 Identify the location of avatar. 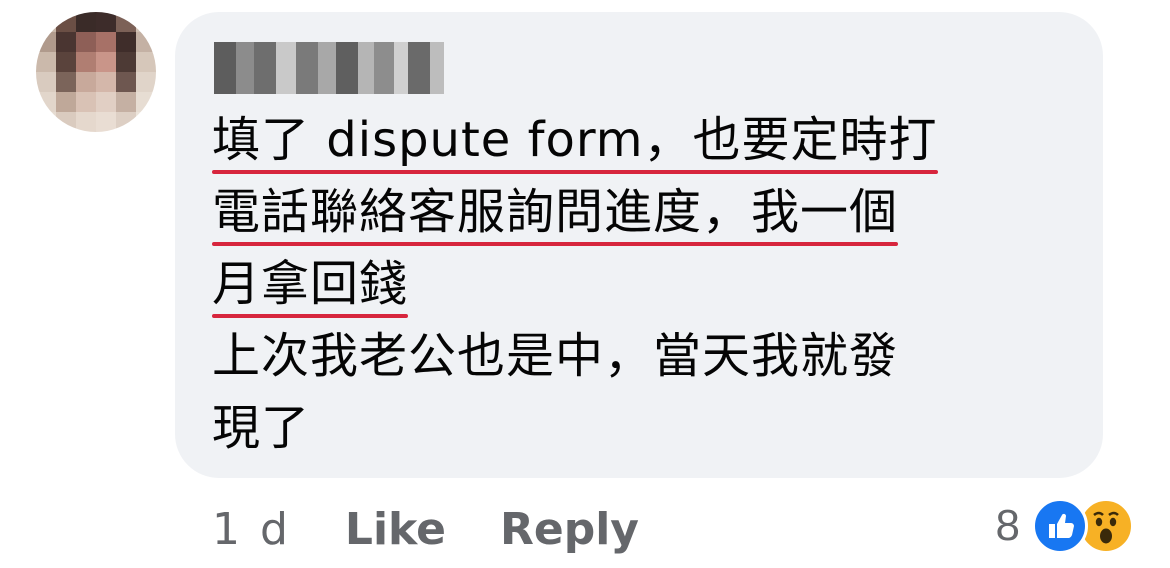
(96, 72).